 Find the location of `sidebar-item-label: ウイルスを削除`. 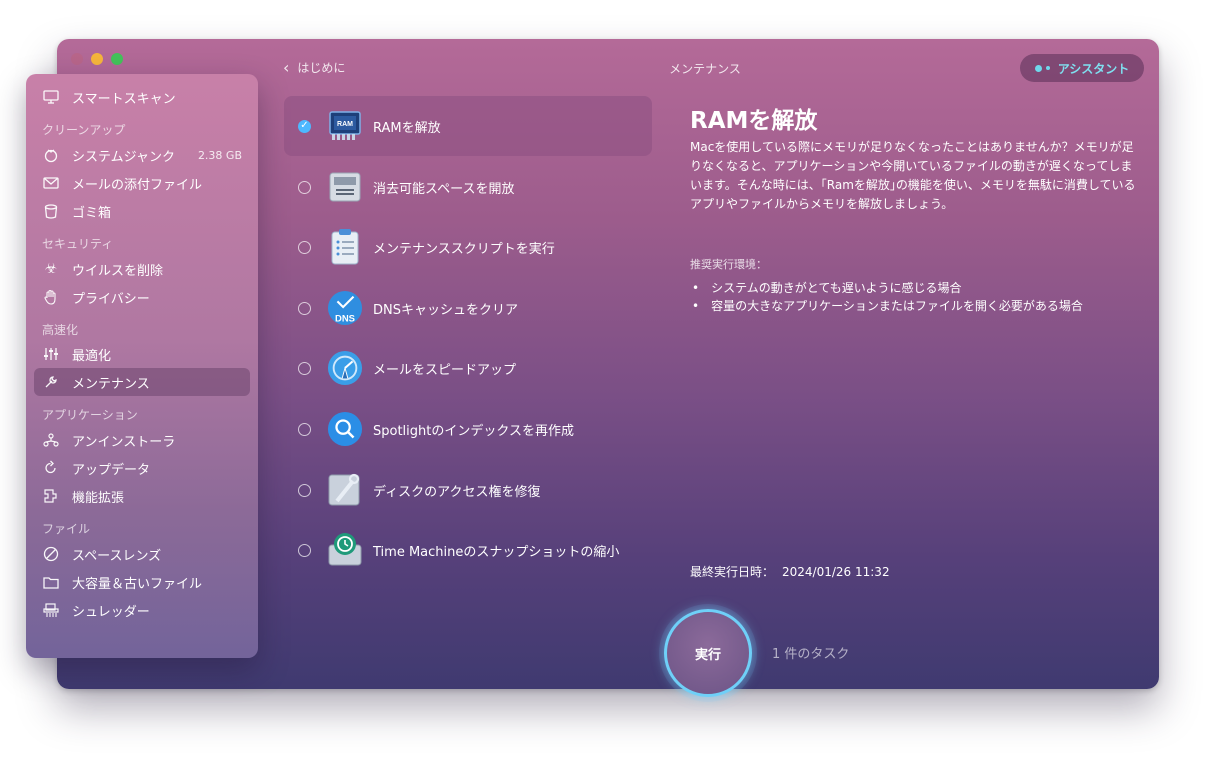

sidebar-item-label: ウイルスを削除 is located at coordinates (118, 271).